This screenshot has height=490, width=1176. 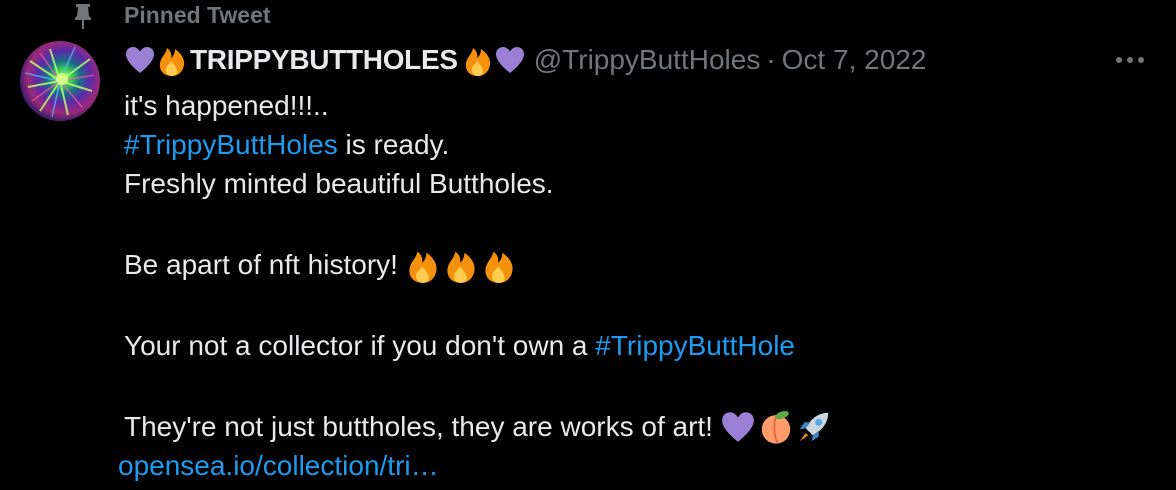 I want to click on tweet-line-text: is ready., so click(x=393, y=144).